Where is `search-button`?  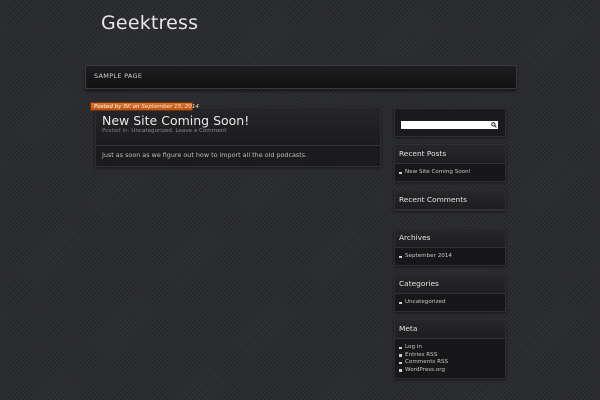 search-button is located at coordinates (493, 125).